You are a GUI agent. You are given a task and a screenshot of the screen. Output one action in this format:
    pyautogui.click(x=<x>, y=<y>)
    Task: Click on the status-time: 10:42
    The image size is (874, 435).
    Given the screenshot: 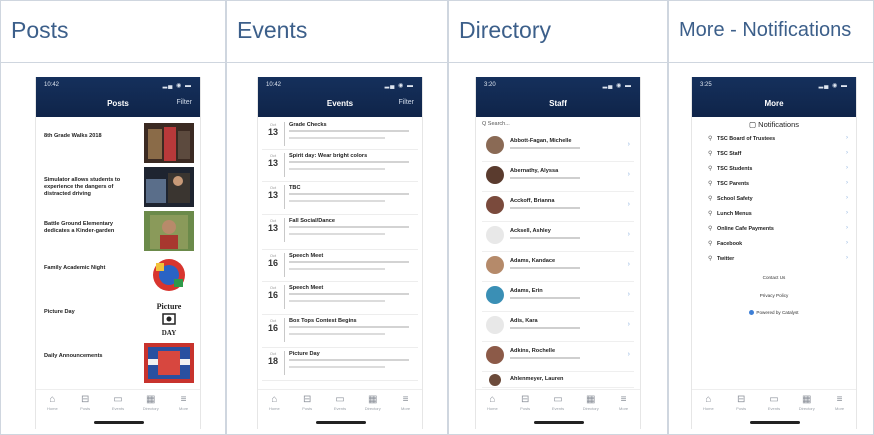 What is the action you would take?
    pyautogui.click(x=274, y=85)
    